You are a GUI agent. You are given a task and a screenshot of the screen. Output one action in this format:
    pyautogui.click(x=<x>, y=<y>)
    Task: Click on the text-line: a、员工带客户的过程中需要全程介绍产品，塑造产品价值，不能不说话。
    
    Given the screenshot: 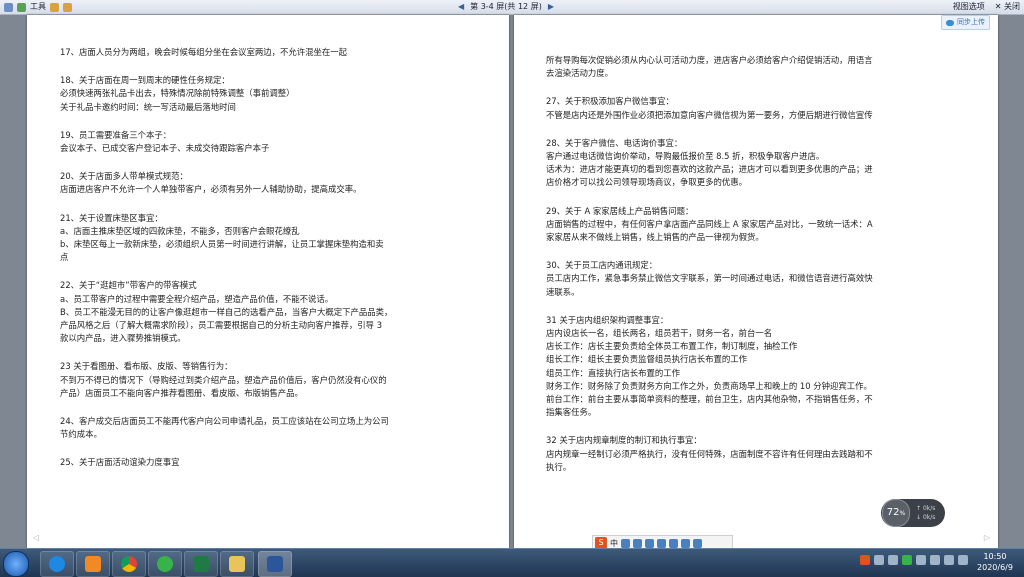 What is the action you would take?
    pyautogui.click(x=197, y=298)
    